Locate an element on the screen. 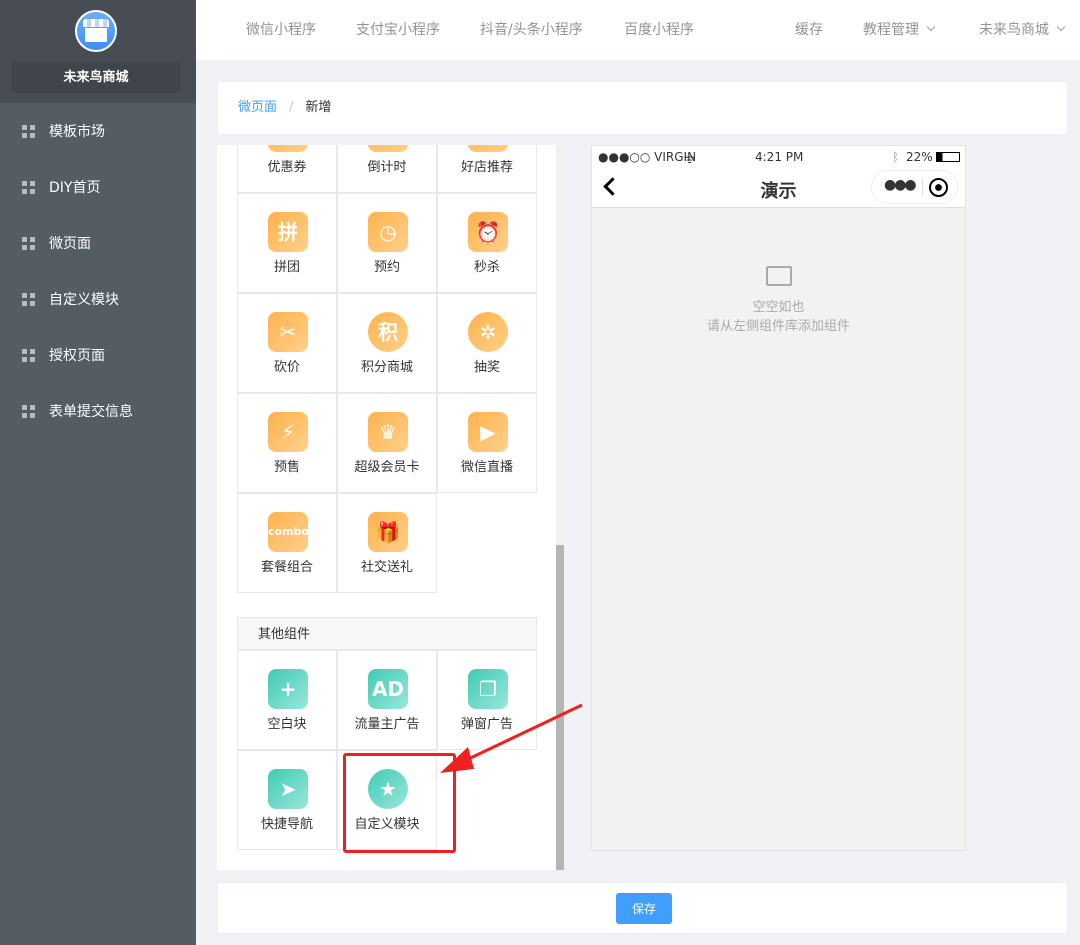 This screenshot has width=1080, height=945. sidebar-item-label: 微页面 is located at coordinates (70, 244).